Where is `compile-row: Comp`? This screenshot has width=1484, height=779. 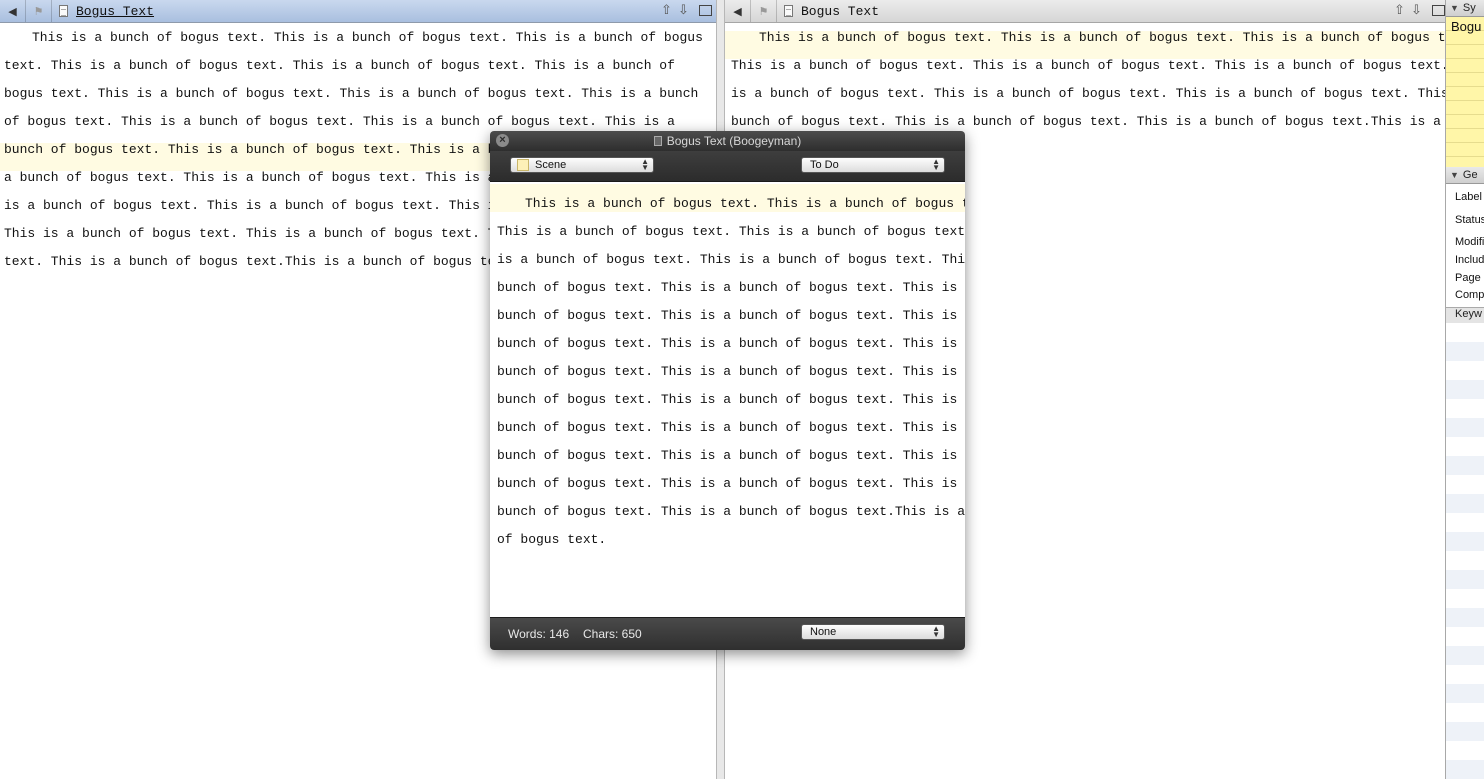
compile-row: Comp is located at coordinates (1469, 295).